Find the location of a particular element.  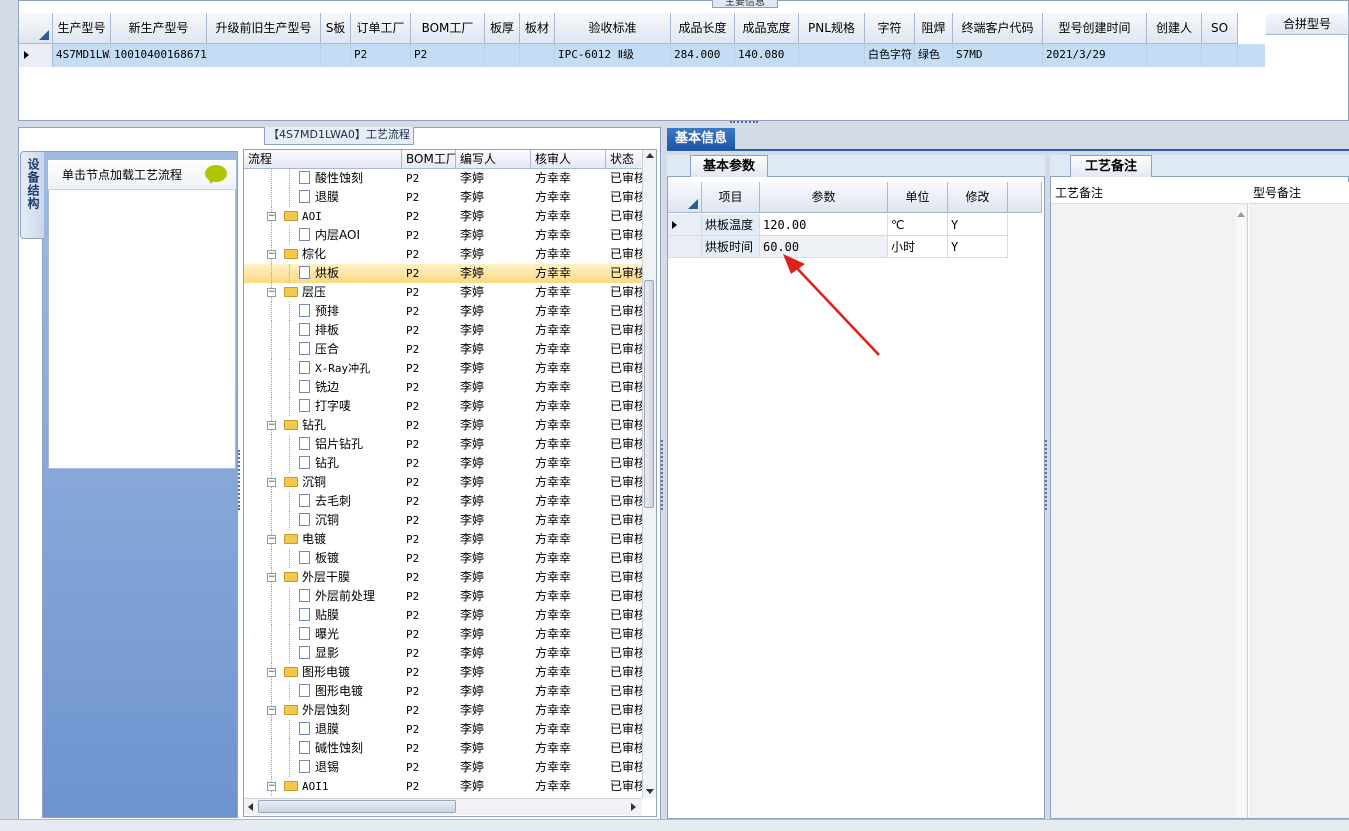

tree-row: 铝片钻孔 P2 李婷 方幸幸 已审核 is located at coordinates (444, 444).